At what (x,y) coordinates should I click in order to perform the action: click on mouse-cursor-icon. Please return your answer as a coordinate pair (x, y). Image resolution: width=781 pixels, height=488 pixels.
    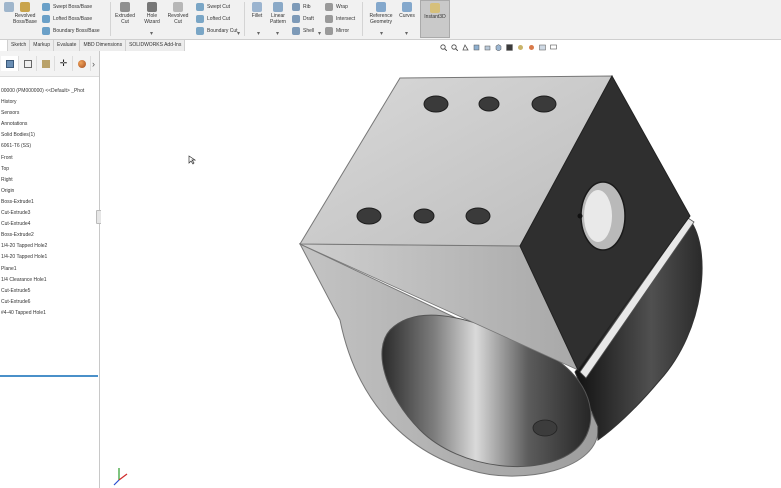
    Looking at the image, I should click on (192, 160).